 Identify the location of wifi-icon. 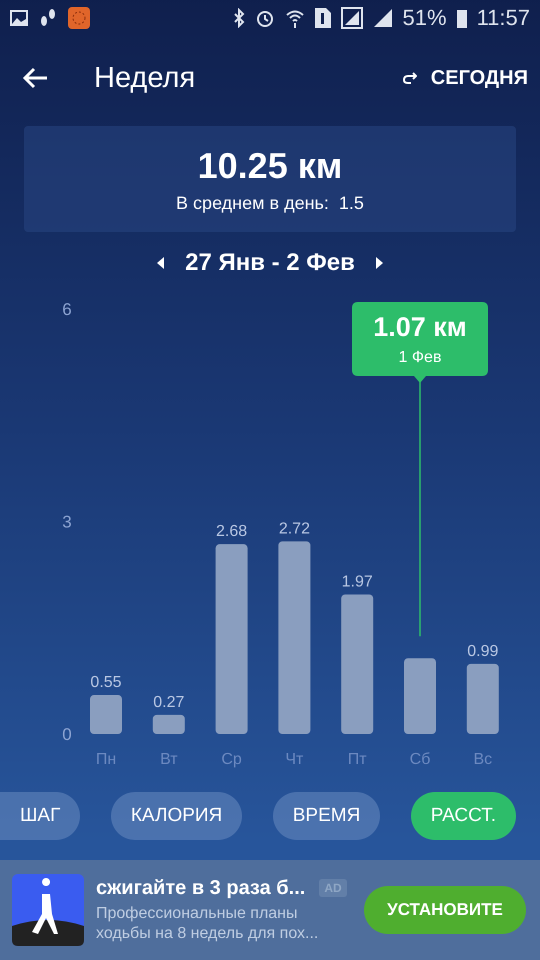
(294, 18).